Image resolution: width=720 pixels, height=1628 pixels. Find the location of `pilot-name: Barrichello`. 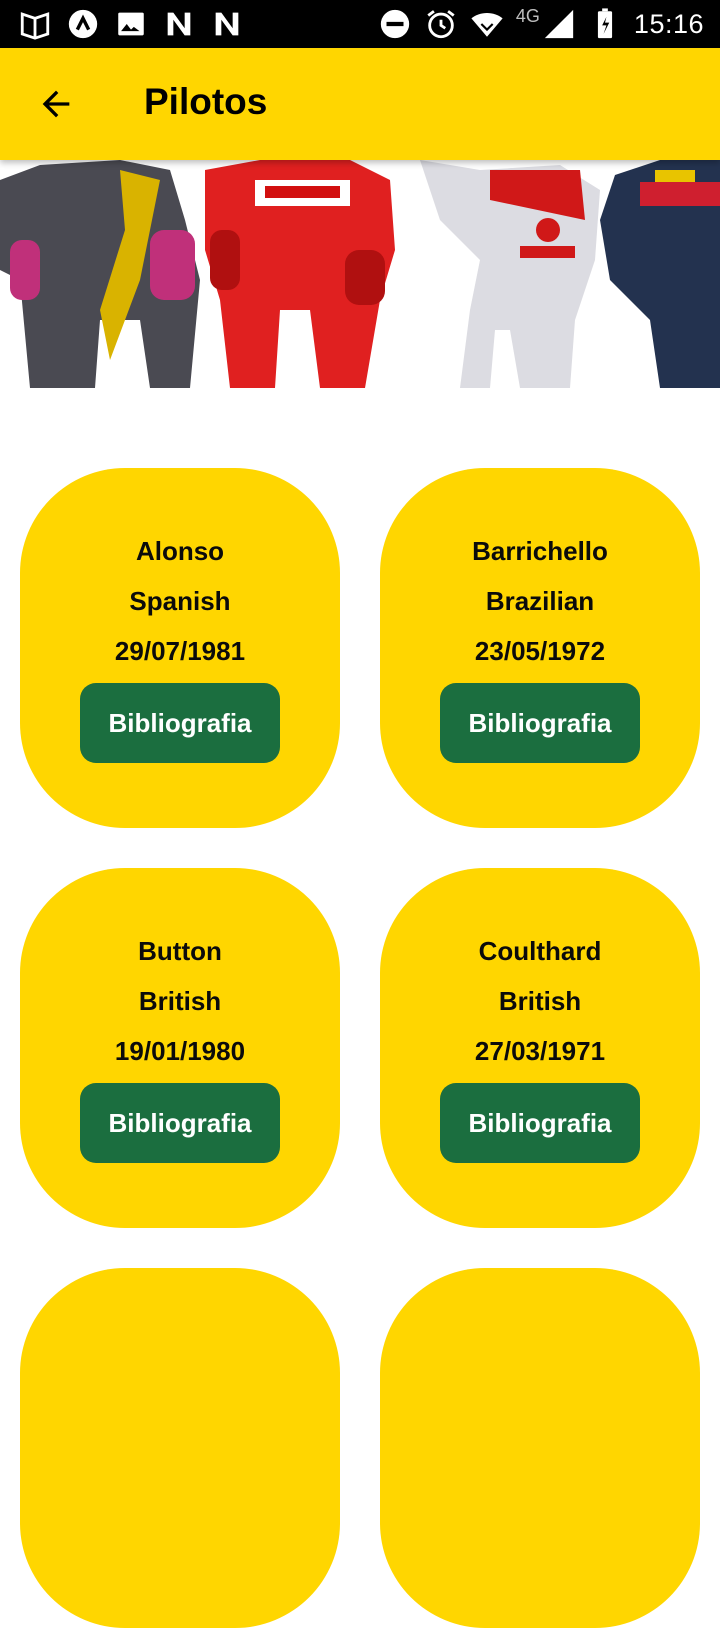

pilot-name: Barrichello is located at coordinates (540, 551).